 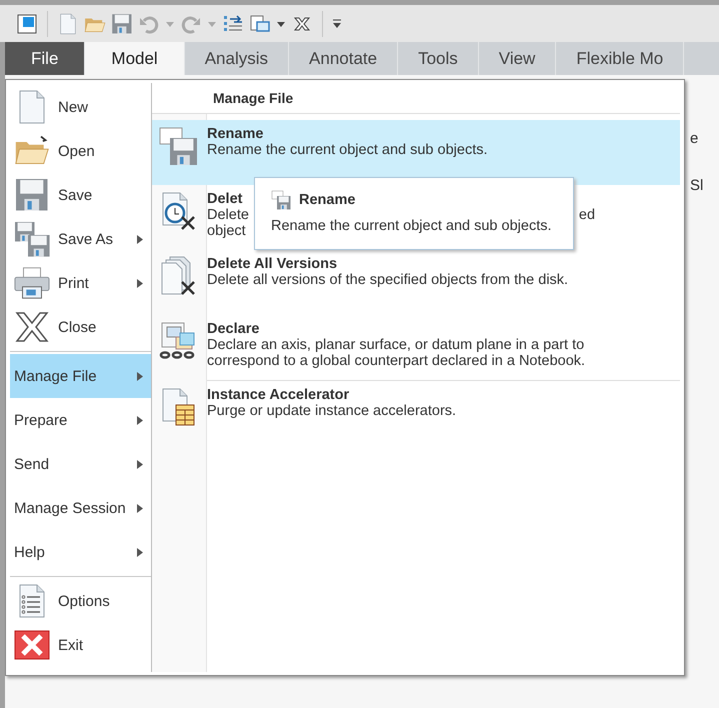 What do you see at coordinates (327, 200) in the screenshot?
I see `tooltip-title: Rename` at bounding box center [327, 200].